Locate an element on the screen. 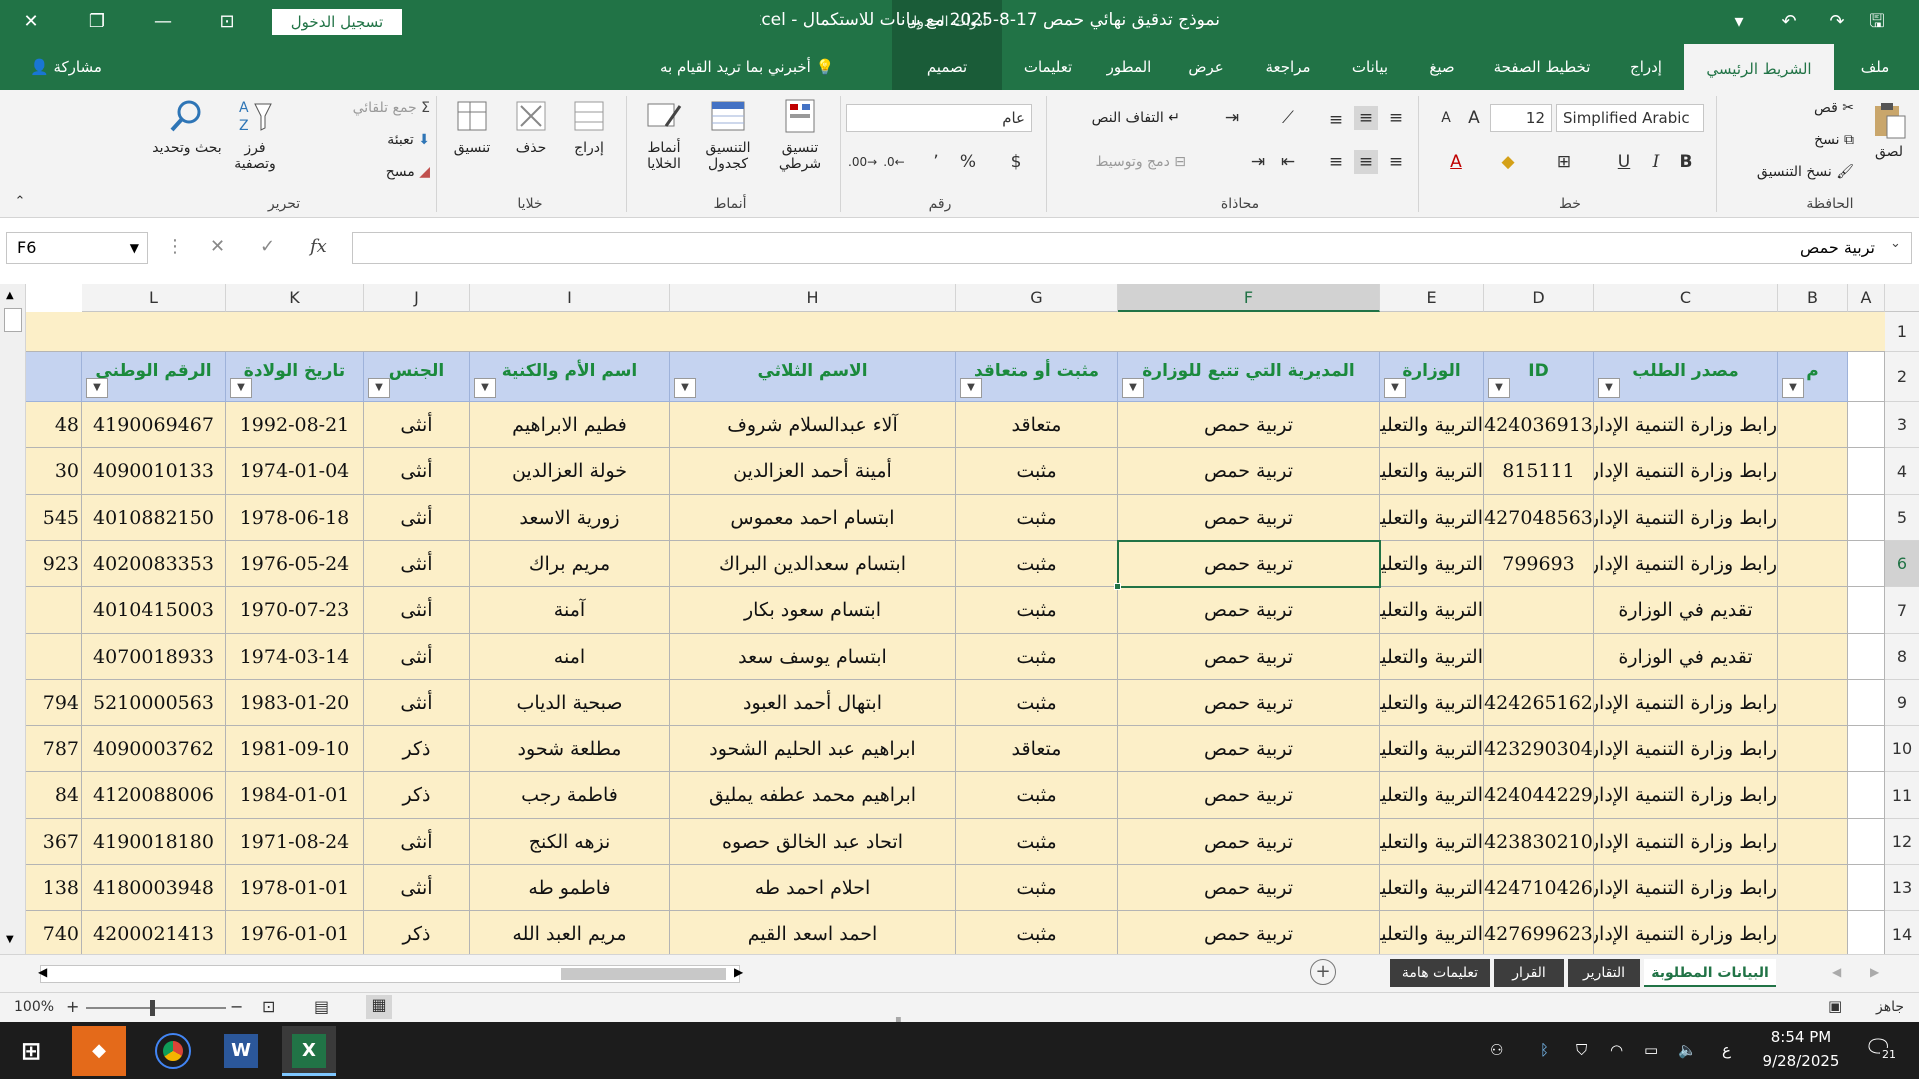  delete-cells-button: حذف is located at coordinates (531, 126).